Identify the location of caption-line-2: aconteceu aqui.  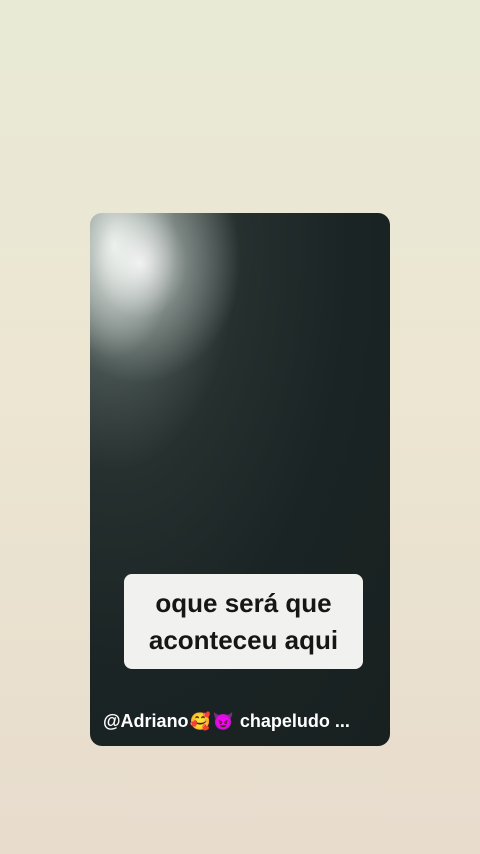
(243, 639).